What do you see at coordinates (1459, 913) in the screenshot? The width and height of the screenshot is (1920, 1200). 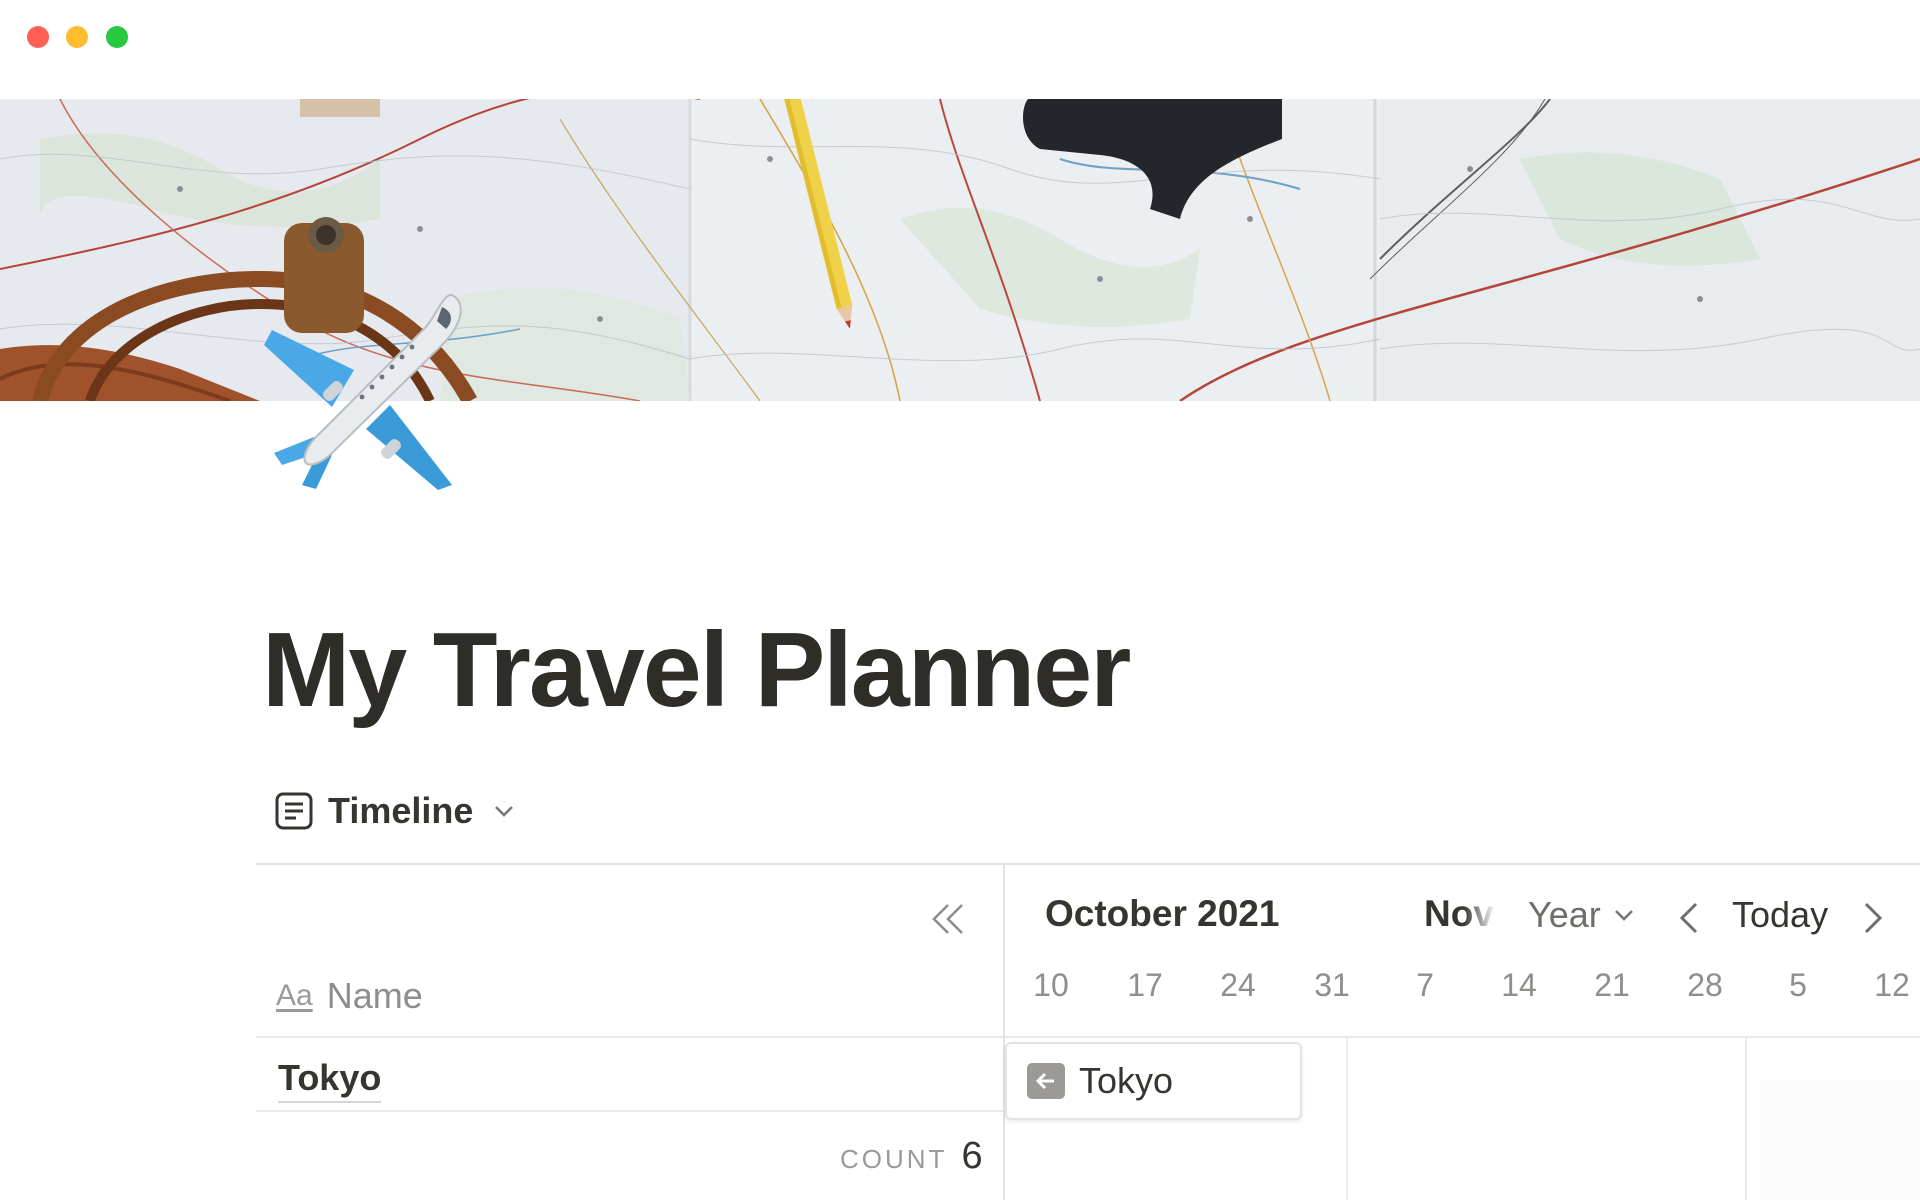 I see `next-month-label: Nov` at bounding box center [1459, 913].